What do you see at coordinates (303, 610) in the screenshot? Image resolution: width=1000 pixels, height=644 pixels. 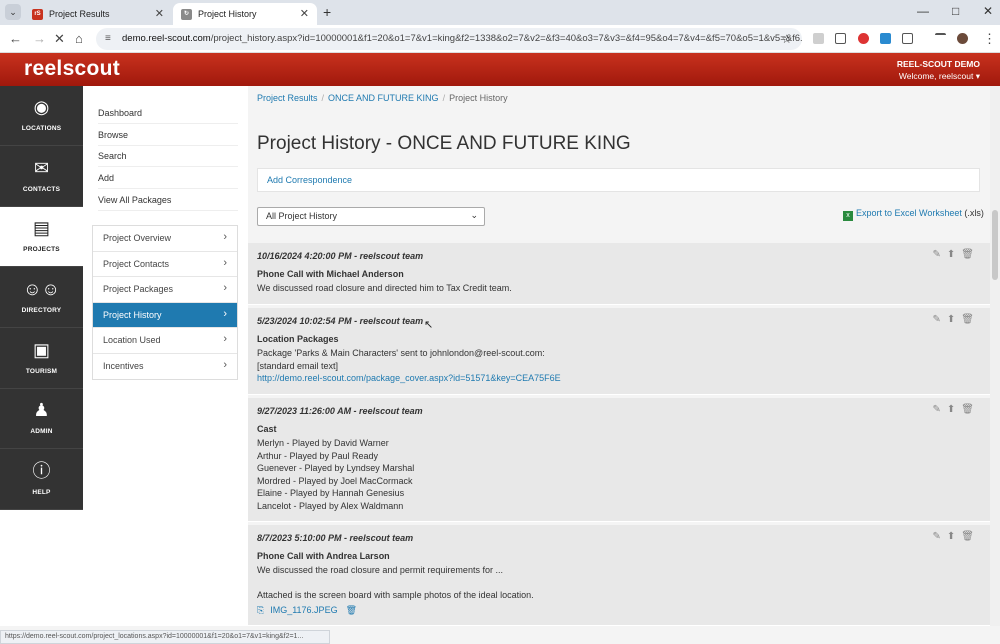 I see `attachment-link: IMG_1176.JPEG` at bounding box center [303, 610].